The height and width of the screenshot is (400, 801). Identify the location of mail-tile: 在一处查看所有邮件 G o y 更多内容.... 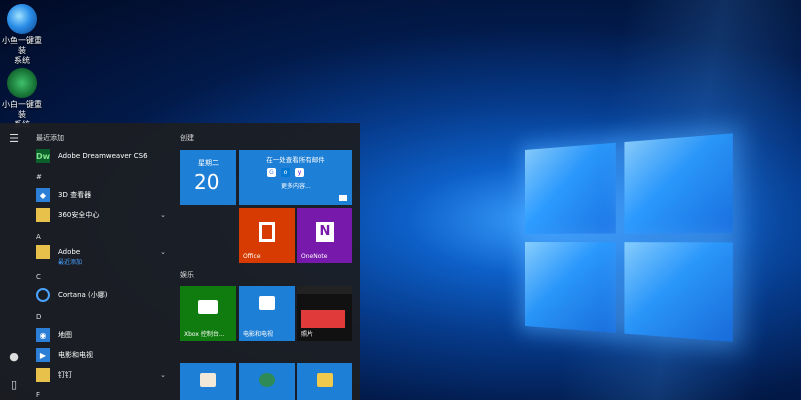
(295, 177).